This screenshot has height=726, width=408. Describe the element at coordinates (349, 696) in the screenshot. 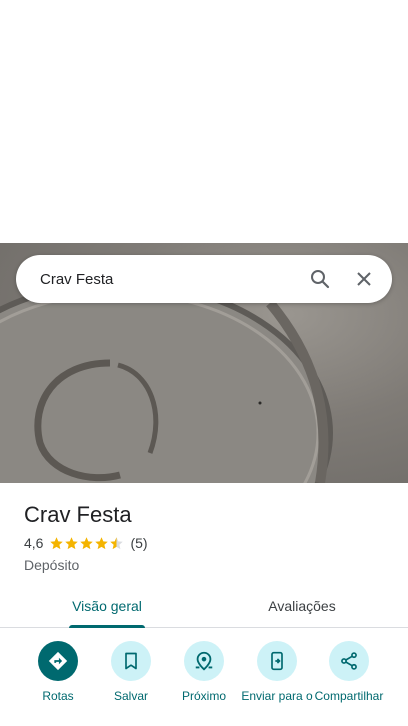

I see `share-label: Compartilhar` at that location.